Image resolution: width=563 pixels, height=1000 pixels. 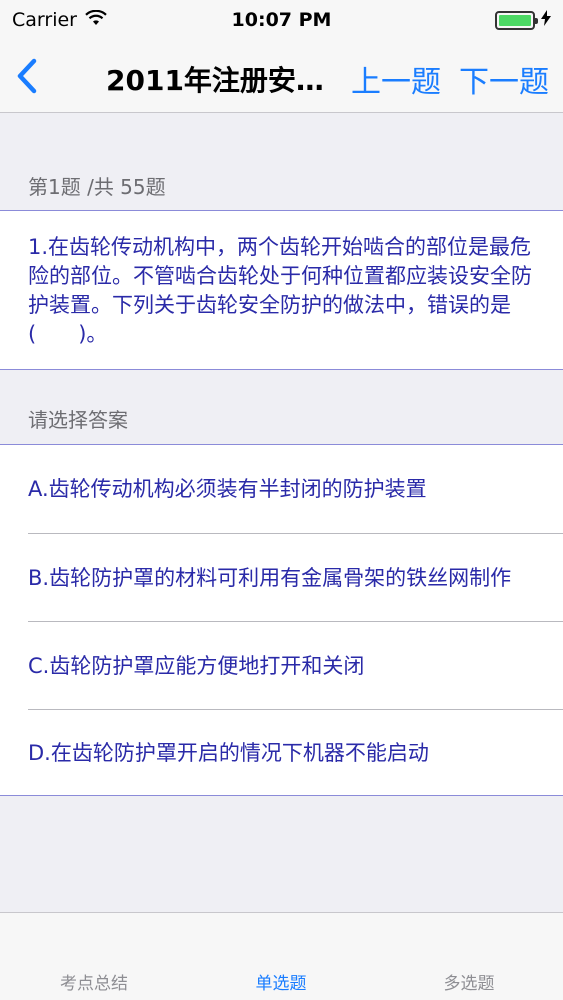 What do you see at coordinates (281, 20) in the screenshot?
I see `status-bar: Carrier 10:07 PM` at bounding box center [281, 20].